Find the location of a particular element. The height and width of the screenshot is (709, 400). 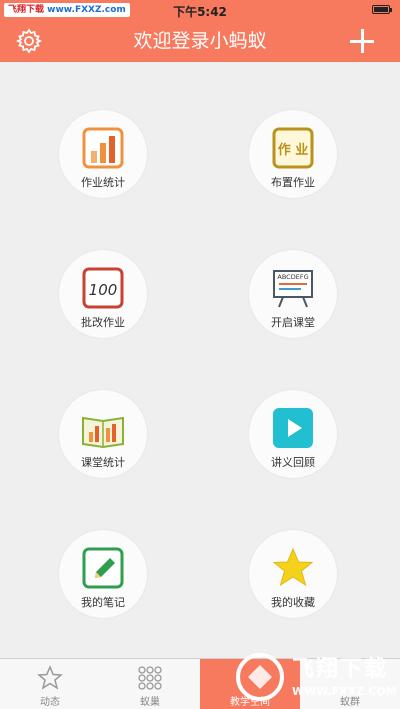

tile-grade-homework: 100 批改作业 is located at coordinates (105, 300).